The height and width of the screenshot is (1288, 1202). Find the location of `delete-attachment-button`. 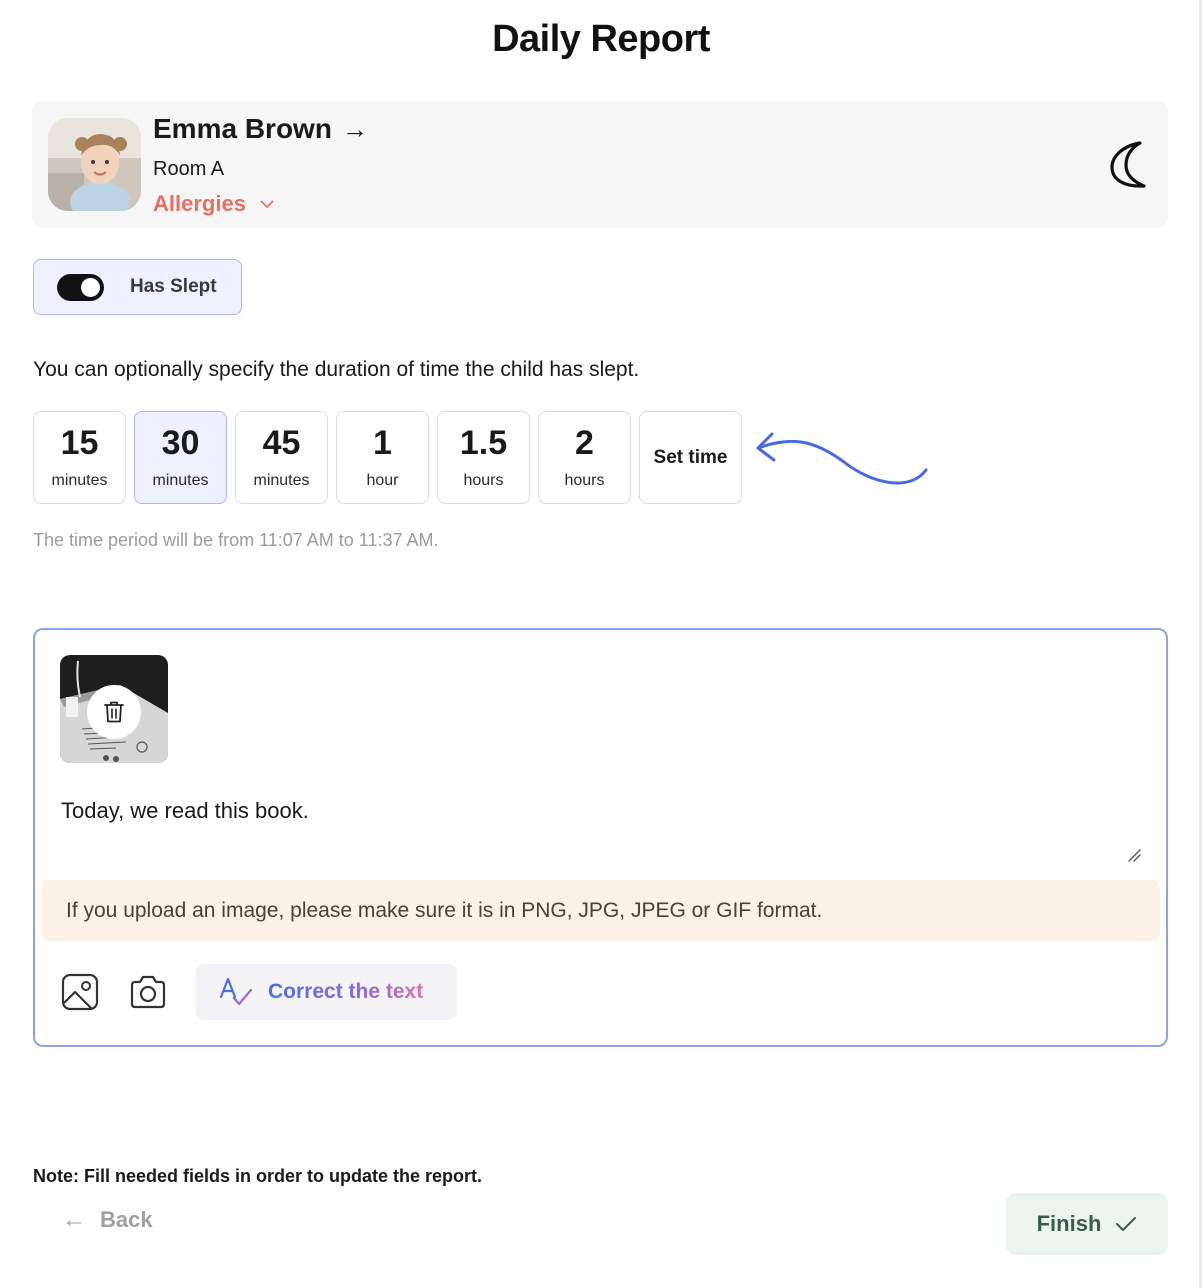

delete-attachment-button is located at coordinates (114, 712).